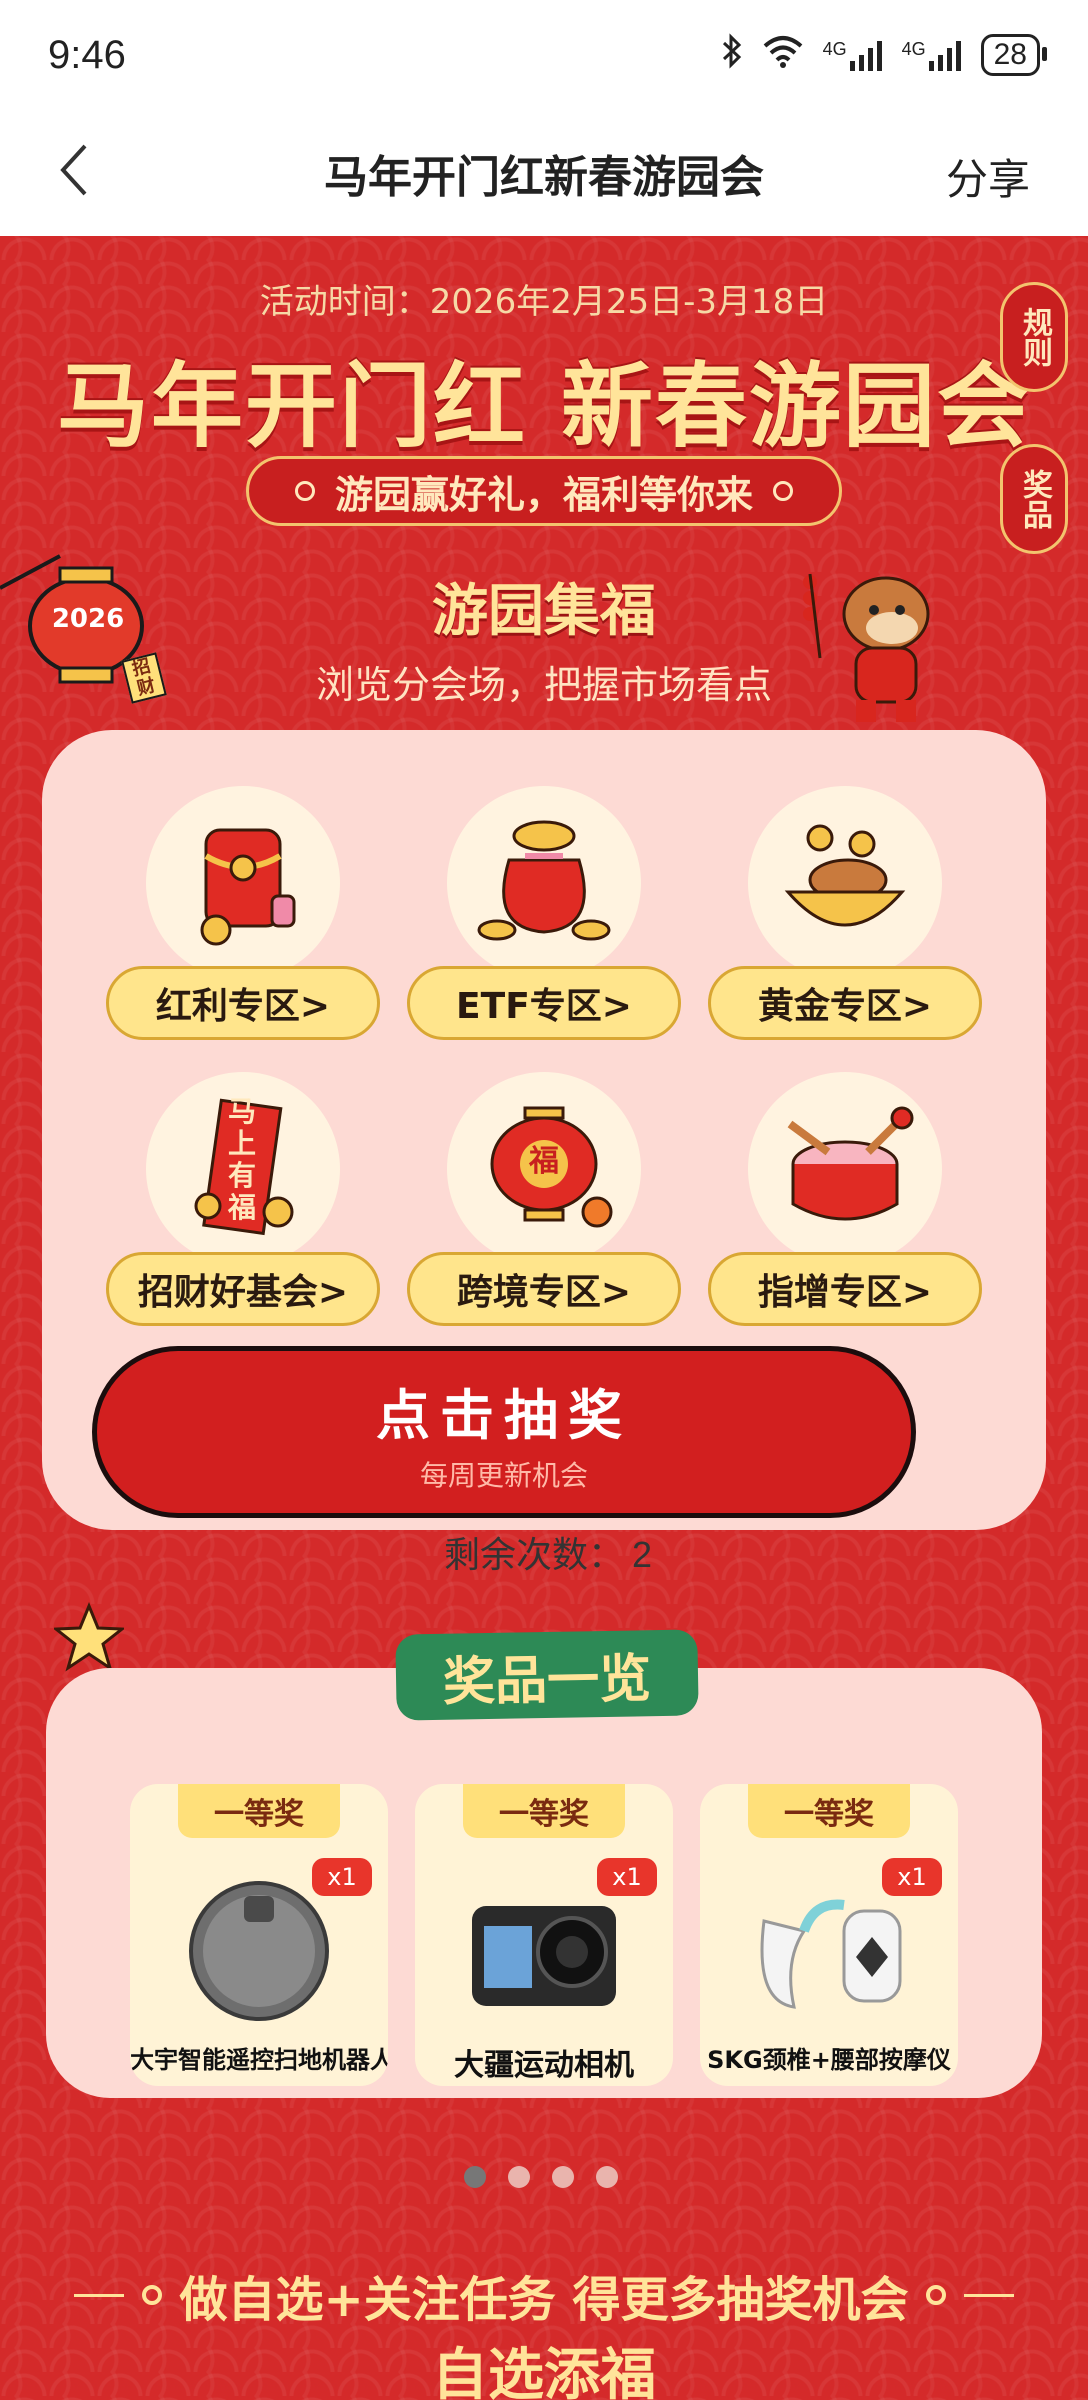 Image resolution: width=1088 pixels, height=2400 pixels. Describe the element at coordinates (544, 1003) in the screenshot. I see `zone-label: ETF专区>` at that location.